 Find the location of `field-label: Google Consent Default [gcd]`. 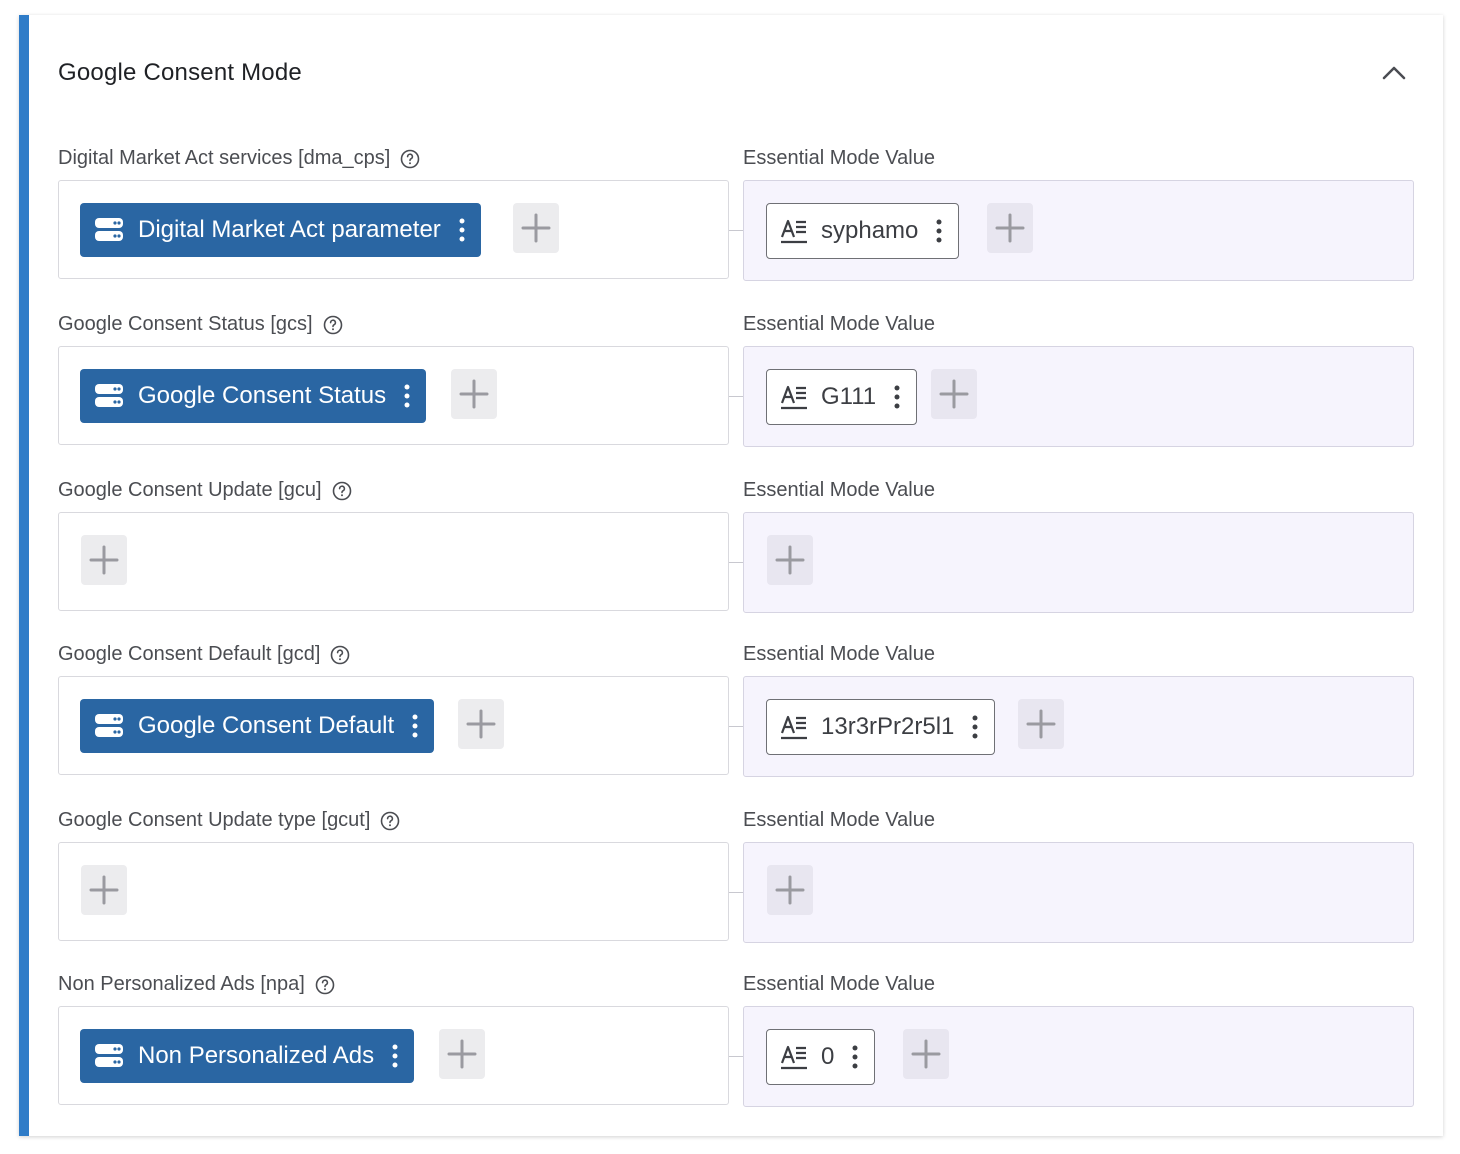

field-label: Google Consent Default [gcd] is located at coordinates (204, 654).